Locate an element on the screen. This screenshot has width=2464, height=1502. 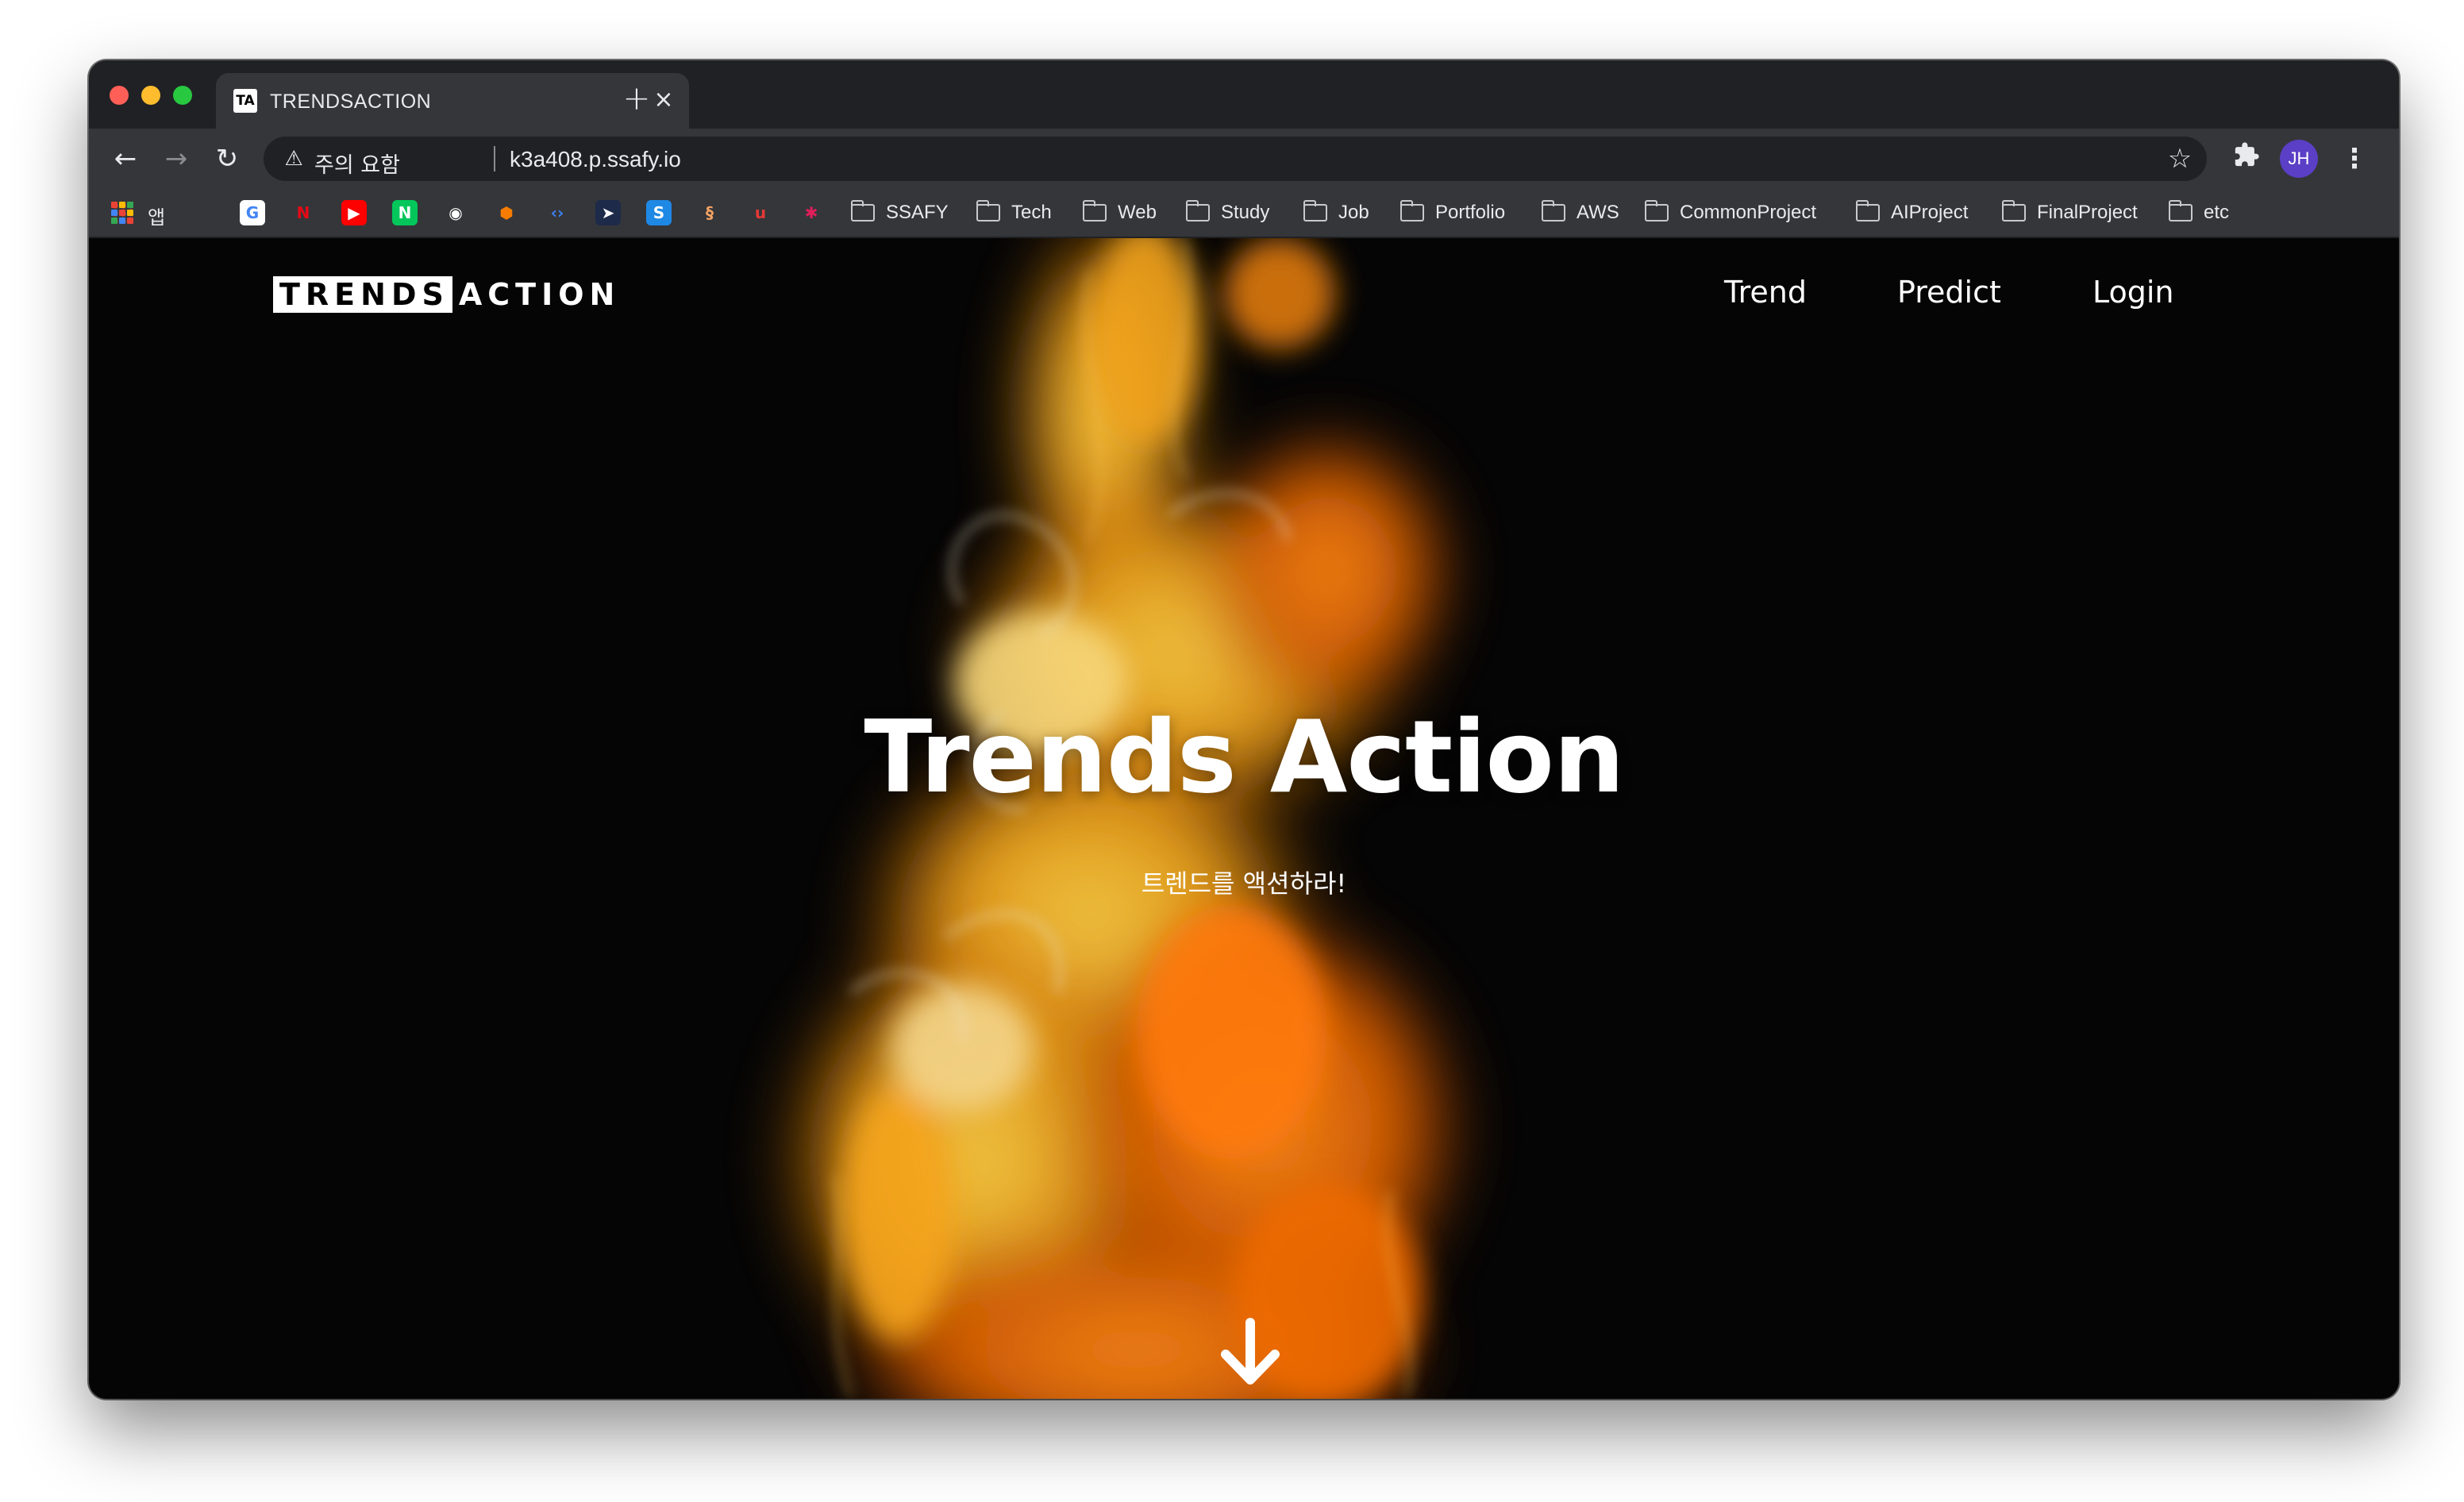
nav-link-login: Login is located at coordinates (2133, 292).